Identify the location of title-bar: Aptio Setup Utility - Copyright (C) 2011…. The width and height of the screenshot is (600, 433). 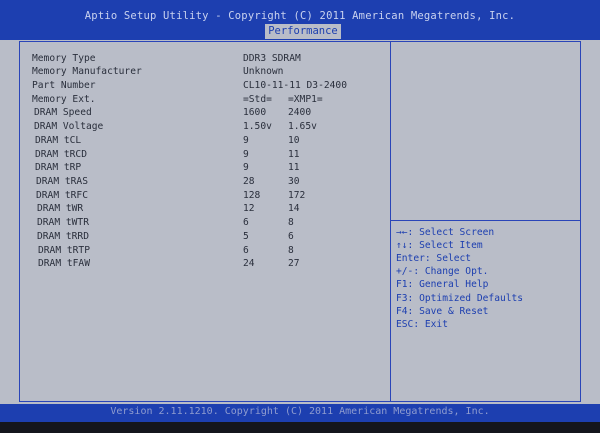
(300, 20).